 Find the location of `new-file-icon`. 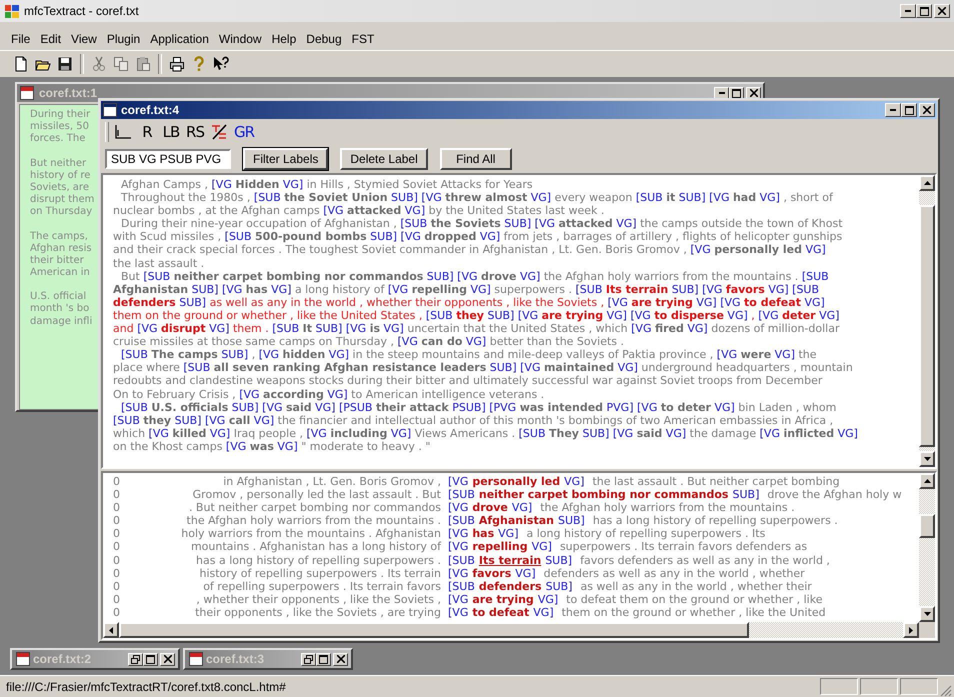

new-file-icon is located at coordinates (21, 64).